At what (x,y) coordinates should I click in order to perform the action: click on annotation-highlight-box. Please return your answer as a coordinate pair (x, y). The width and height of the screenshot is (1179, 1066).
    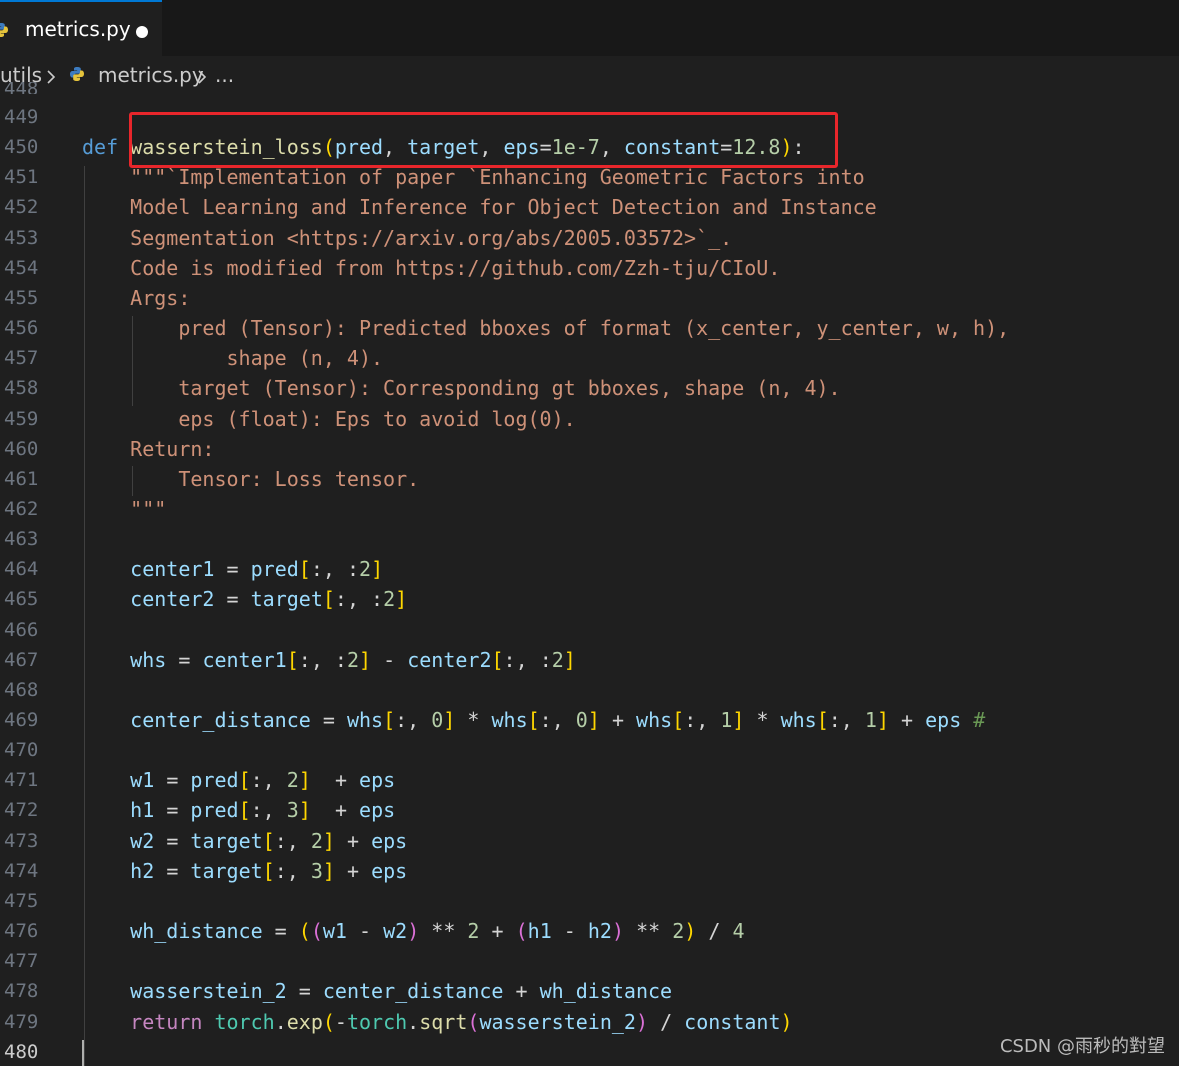
    Looking at the image, I should click on (483, 140).